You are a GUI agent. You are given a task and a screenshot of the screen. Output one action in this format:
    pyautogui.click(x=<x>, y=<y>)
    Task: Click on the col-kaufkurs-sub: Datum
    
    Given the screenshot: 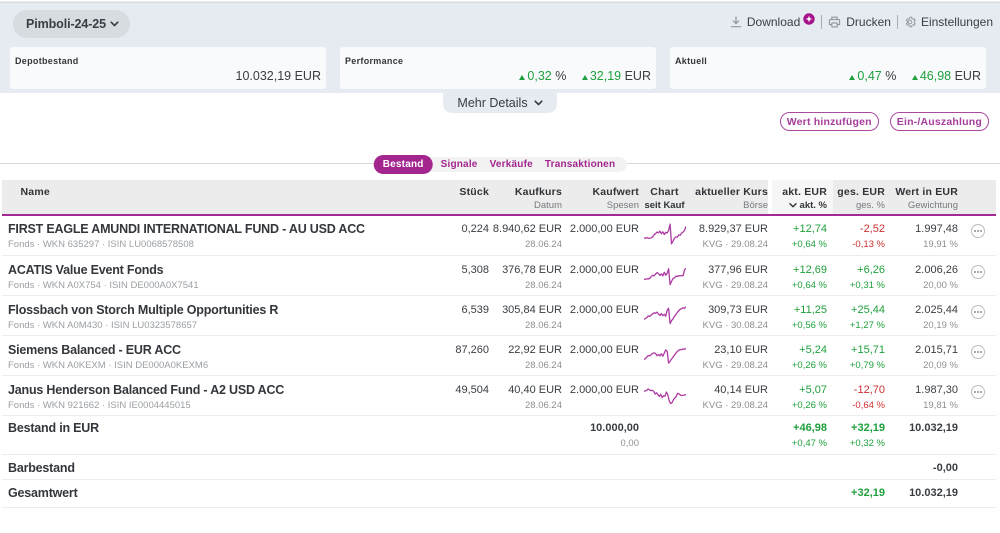 What is the action you would take?
    pyautogui.click(x=548, y=205)
    